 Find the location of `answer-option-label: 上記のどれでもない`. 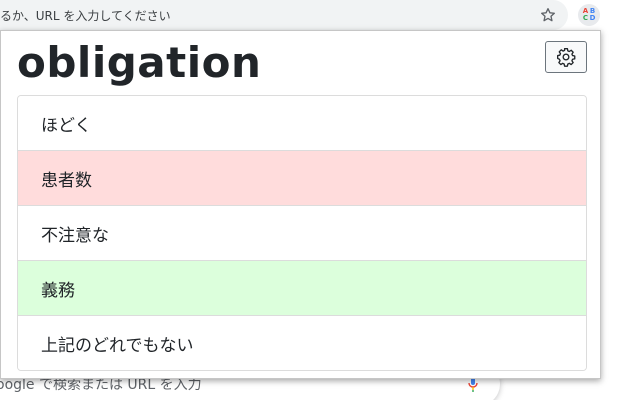

answer-option-label: 上記のどれでもない is located at coordinates (117, 345).